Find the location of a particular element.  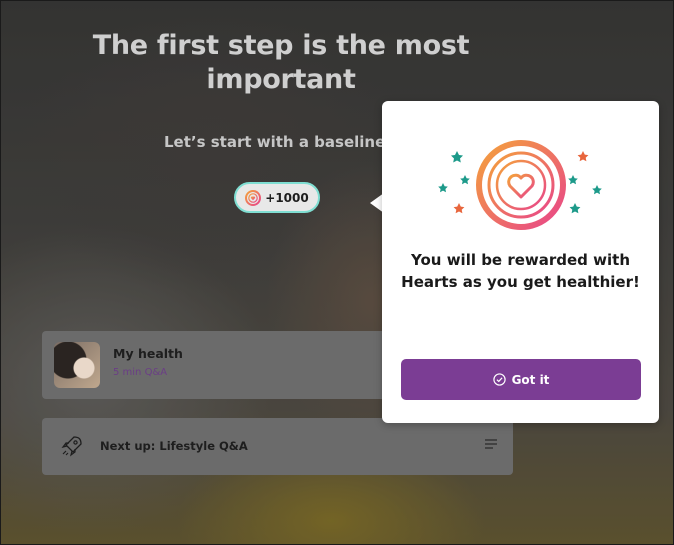

card-title: My health is located at coordinates (148, 353).